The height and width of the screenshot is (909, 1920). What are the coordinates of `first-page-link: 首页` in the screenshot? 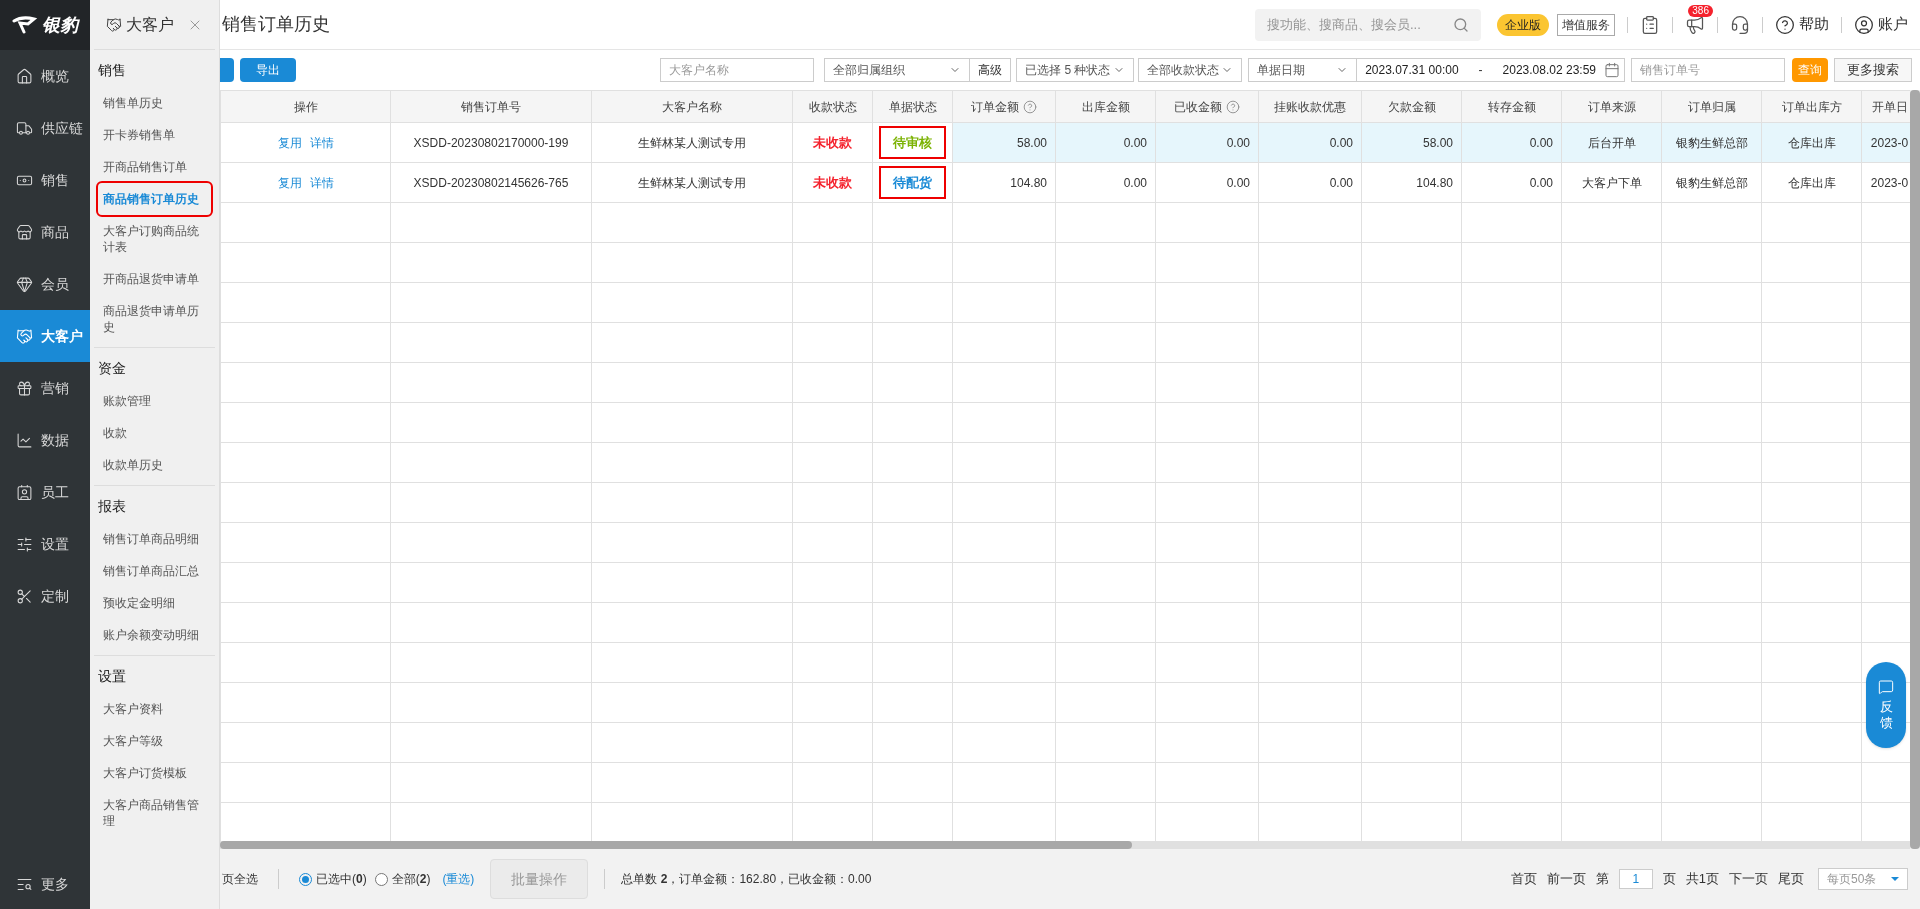 It's located at (1523, 879).